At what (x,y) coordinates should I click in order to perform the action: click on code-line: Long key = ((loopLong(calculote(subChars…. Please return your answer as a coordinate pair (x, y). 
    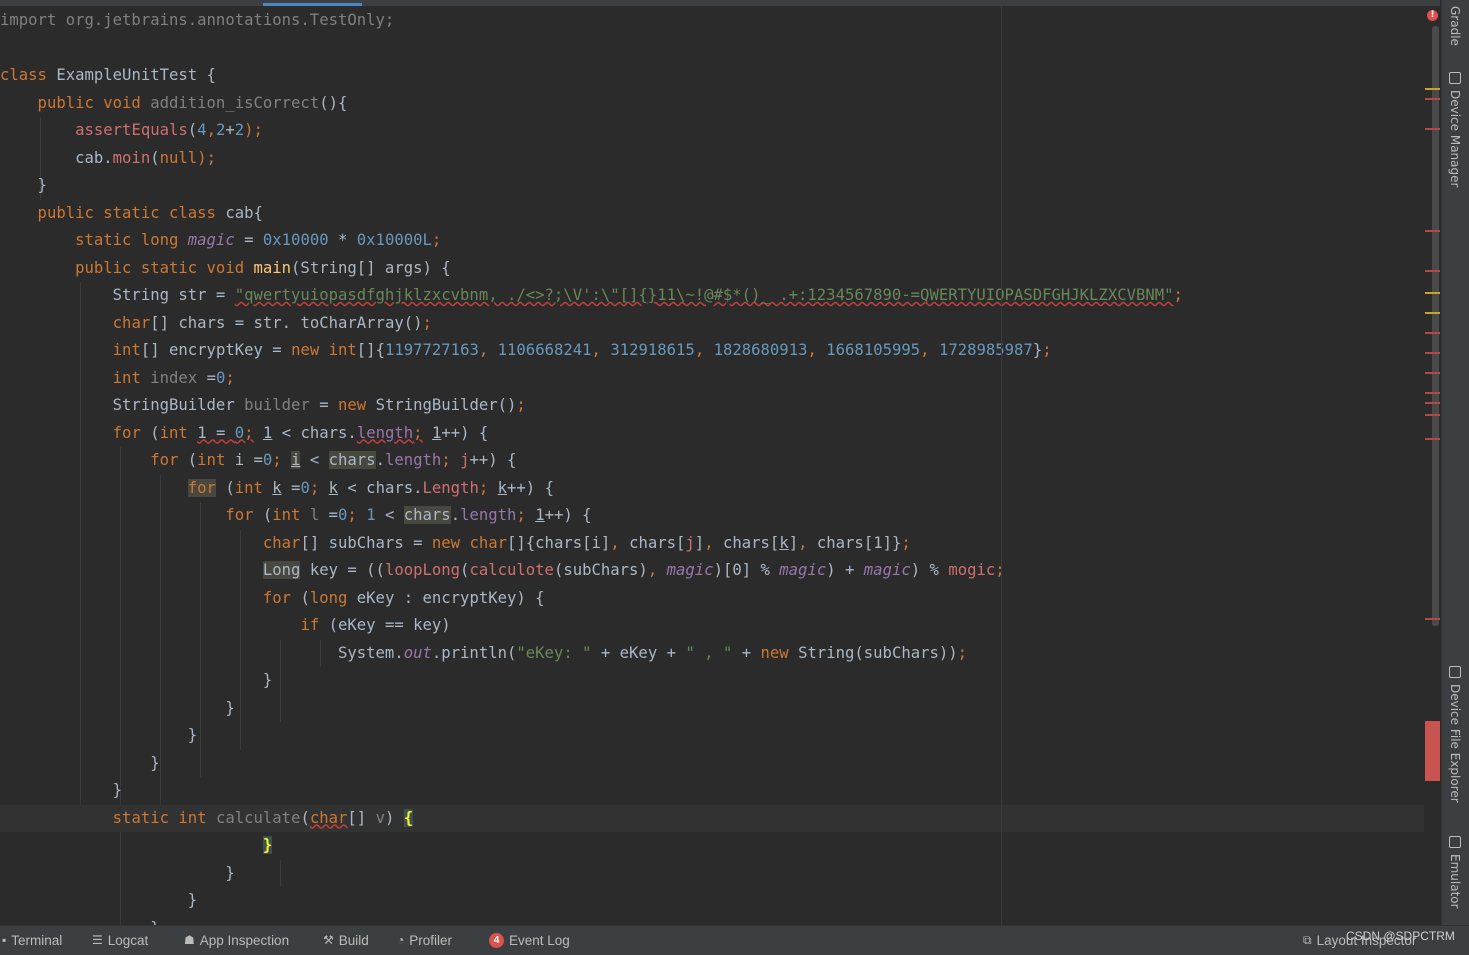
    Looking at the image, I should click on (502, 570).